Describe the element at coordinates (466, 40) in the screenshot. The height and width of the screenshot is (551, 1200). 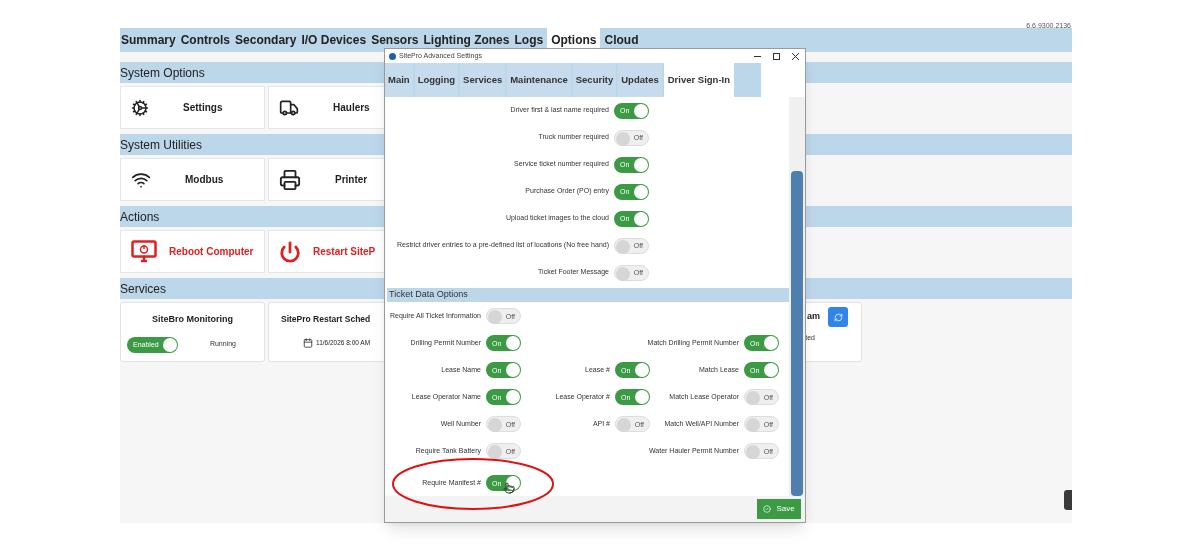
I see `tab: Lighting Zones` at that location.